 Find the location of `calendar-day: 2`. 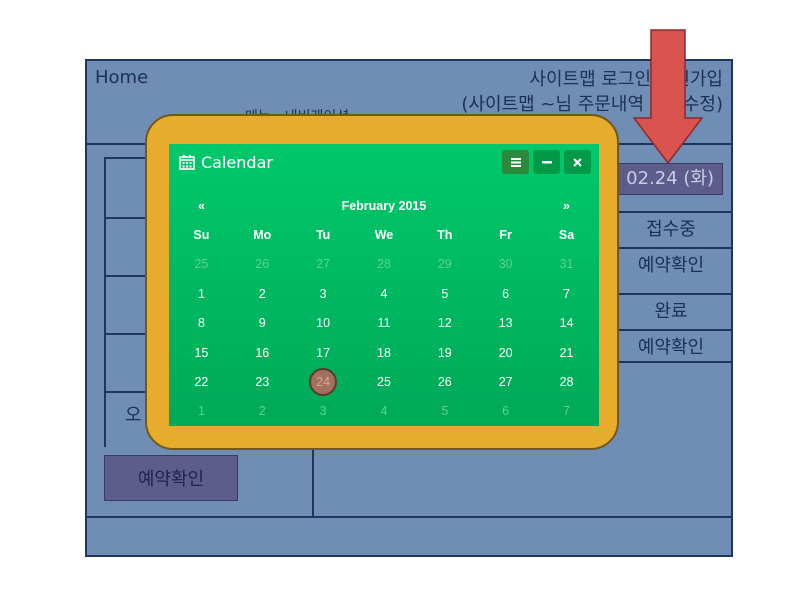

calendar-day: 2 is located at coordinates (262, 293).